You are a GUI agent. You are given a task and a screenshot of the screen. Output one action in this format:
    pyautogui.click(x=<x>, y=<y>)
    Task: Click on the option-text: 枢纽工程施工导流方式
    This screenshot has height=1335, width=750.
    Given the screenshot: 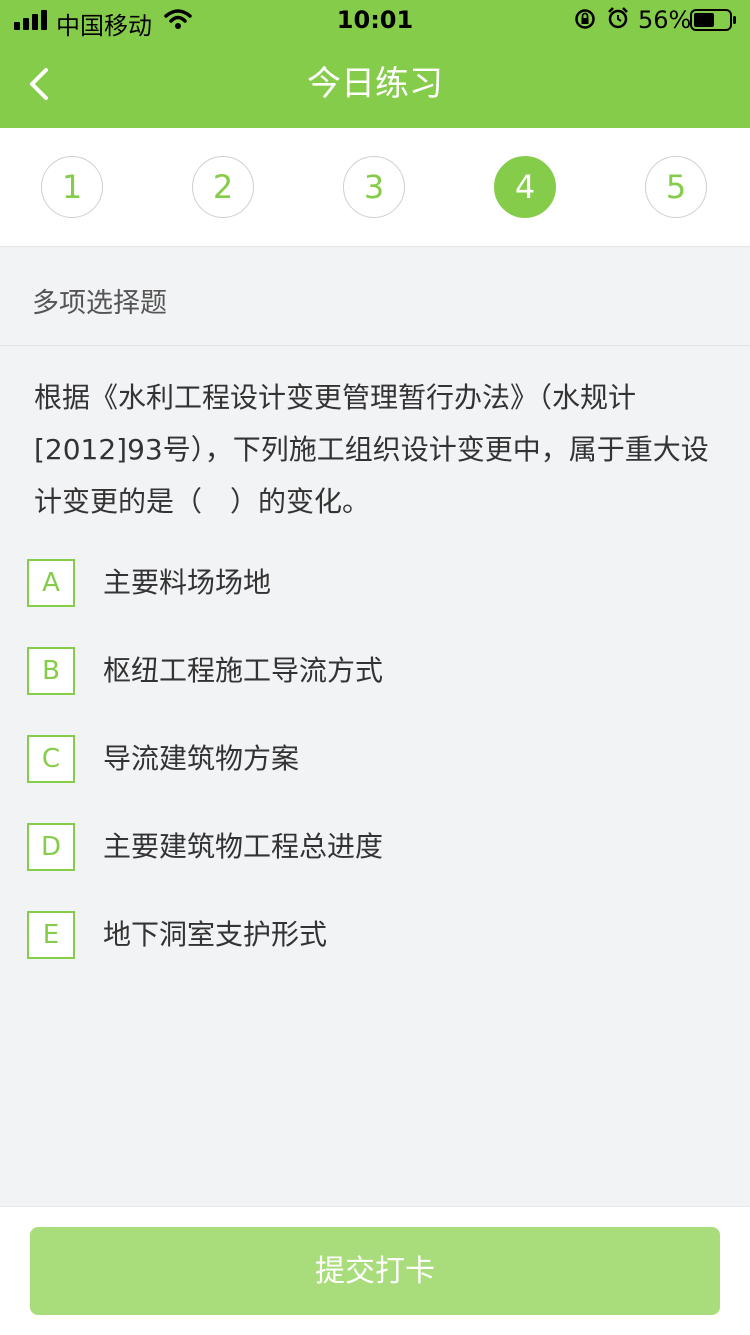 What is the action you would take?
    pyautogui.click(x=243, y=670)
    